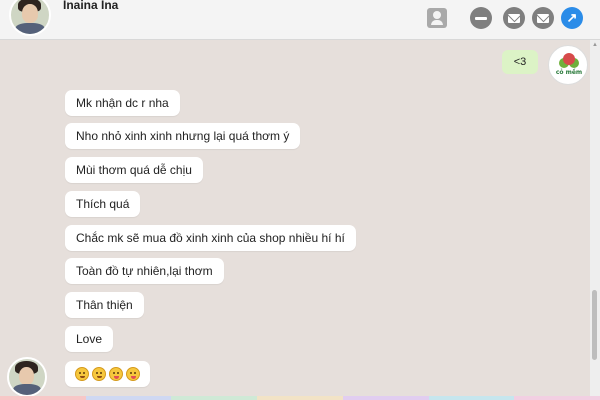  Describe the element at coordinates (144, 271) in the screenshot. I see `incoming-message: Toàn đồ tự nhiên,lại thơm` at that location.